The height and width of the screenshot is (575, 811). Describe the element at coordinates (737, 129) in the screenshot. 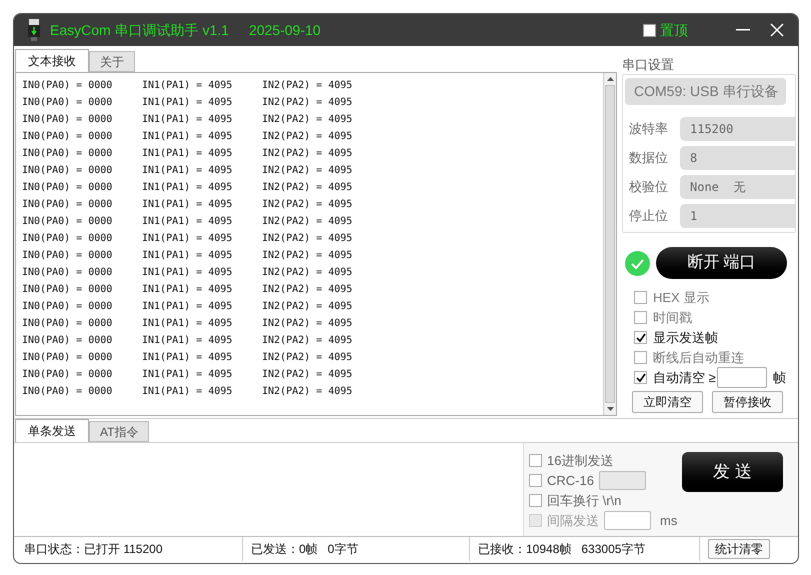

I see `settings-field: 115200` at that location.